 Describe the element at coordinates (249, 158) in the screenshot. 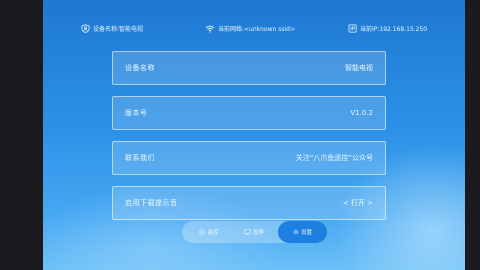

I see `setting-row-contact: 联系我们 关注“八爪鱼遥控”公众号` at that location.